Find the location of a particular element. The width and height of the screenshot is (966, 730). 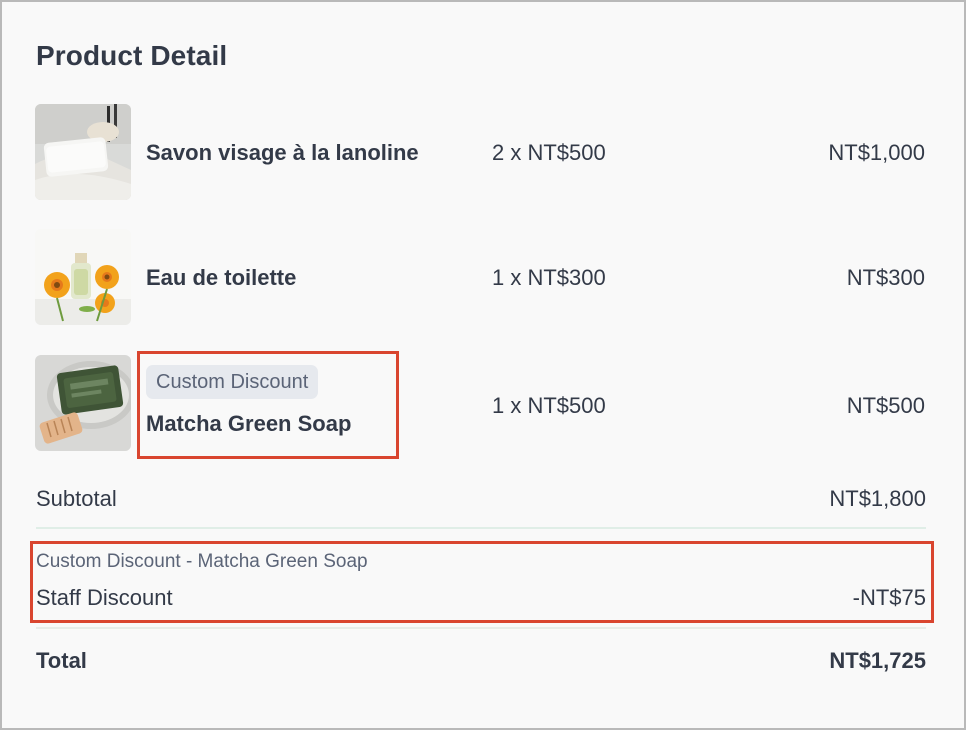

page-title: Product Detail is located at coordinates (132, 55).